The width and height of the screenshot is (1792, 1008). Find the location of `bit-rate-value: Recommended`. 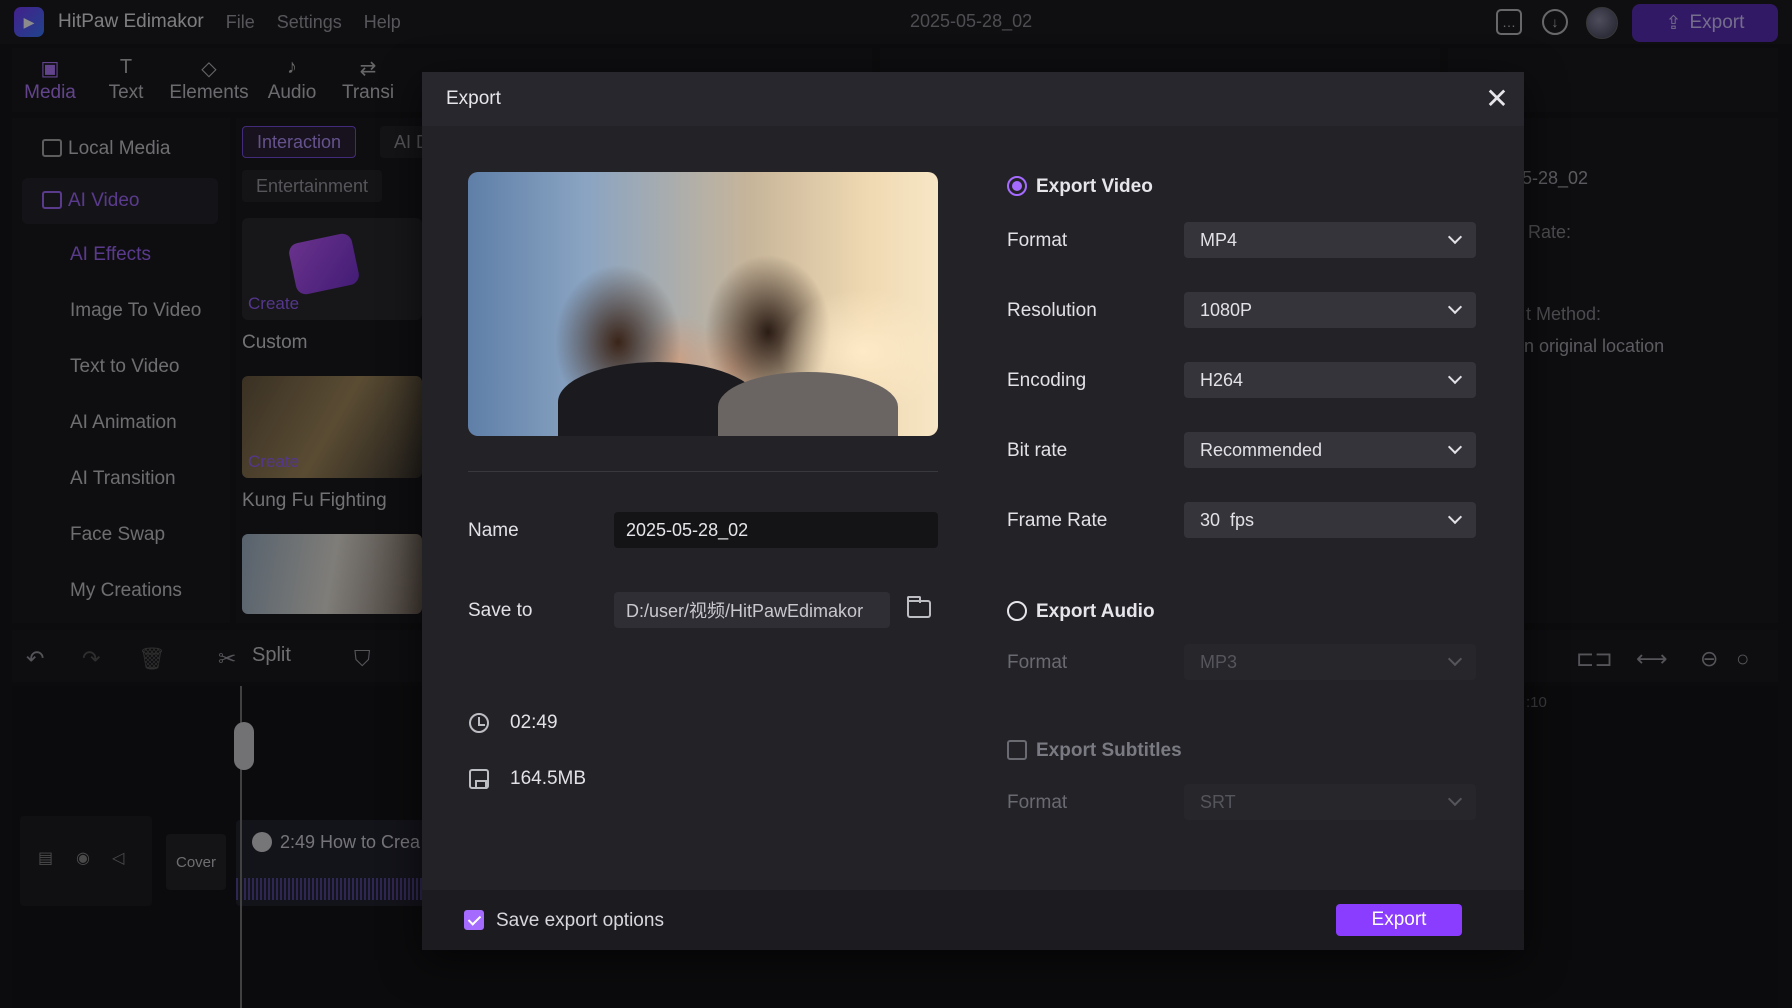

bit-rate-value: Recommended is located at coordinates (1261, 449).